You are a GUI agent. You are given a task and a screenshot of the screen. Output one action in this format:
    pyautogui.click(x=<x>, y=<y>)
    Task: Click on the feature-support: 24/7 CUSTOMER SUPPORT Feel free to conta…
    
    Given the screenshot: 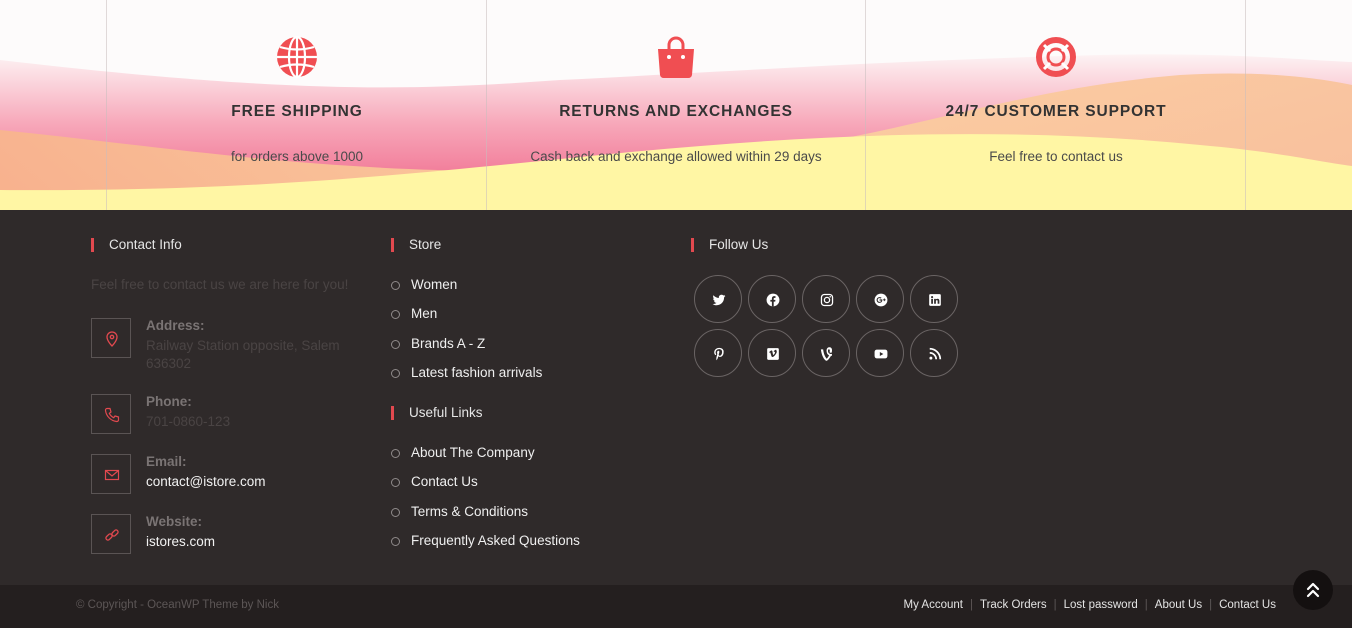 What is the action you would take?
    pyautogui.click(x=1056, y=105)
    